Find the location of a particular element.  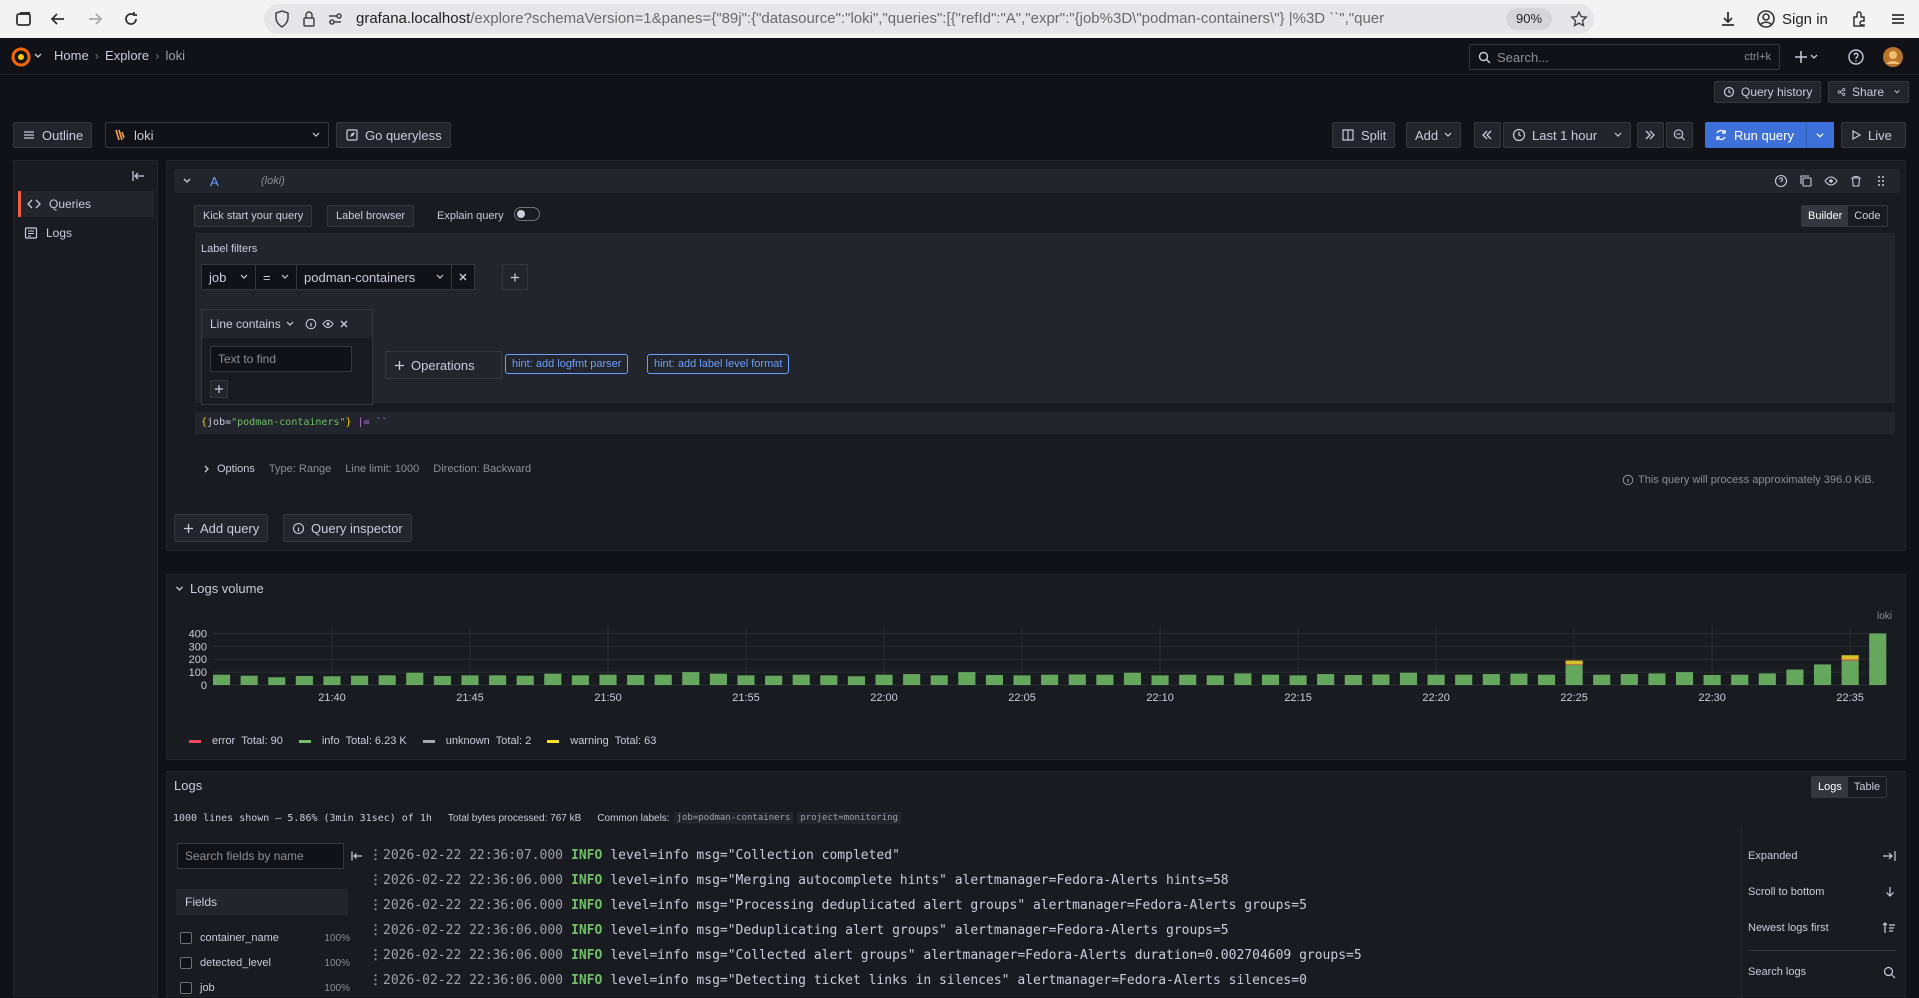

logs-option-search-logs: Search logs is located at coordinates (1822, 972).